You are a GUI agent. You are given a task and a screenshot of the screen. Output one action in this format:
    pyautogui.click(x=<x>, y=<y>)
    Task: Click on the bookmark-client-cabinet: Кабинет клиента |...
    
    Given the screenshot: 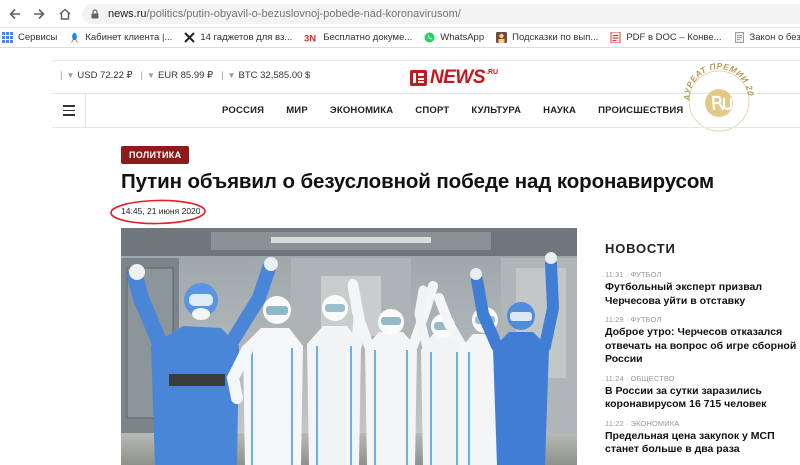 What is the action you would take?
    pyautogui.click(x=120, y=37)
    